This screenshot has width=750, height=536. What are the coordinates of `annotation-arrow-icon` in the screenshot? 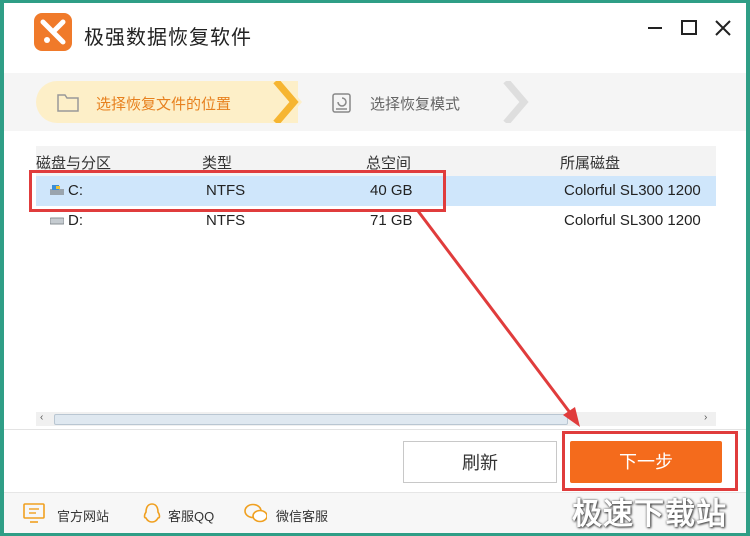 It's located at (498, 318).